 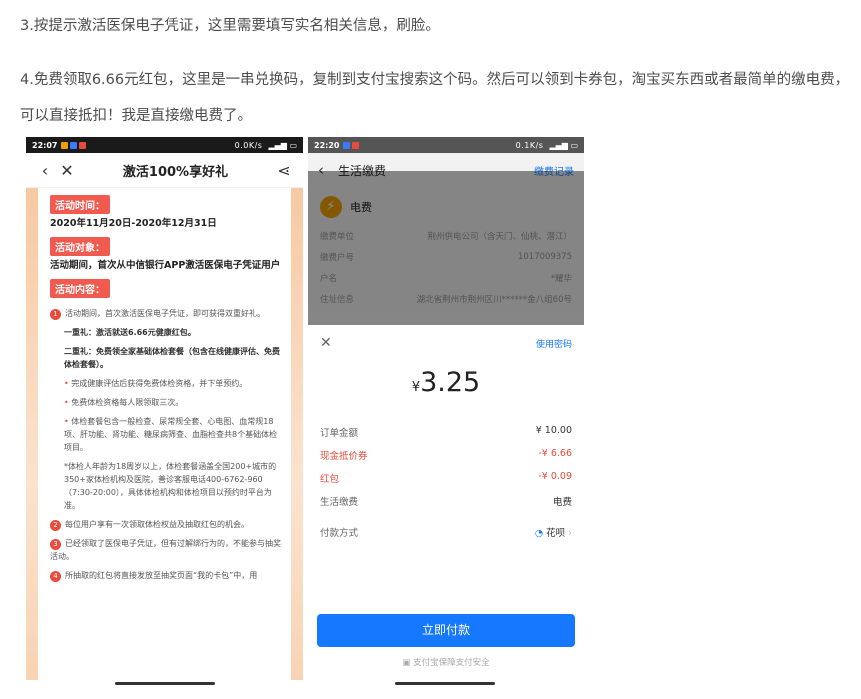 I want to click on service-row: 生活缴费 电费, so click(x=446, y=502).